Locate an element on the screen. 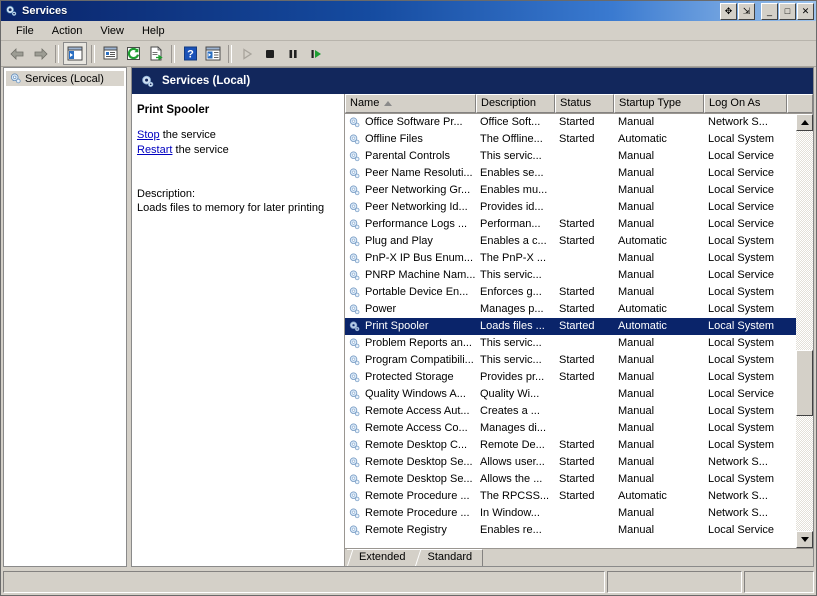 This screenshot has height=596, width=817. restart-service-line: Restart the service is located at coordinates (236, 150).